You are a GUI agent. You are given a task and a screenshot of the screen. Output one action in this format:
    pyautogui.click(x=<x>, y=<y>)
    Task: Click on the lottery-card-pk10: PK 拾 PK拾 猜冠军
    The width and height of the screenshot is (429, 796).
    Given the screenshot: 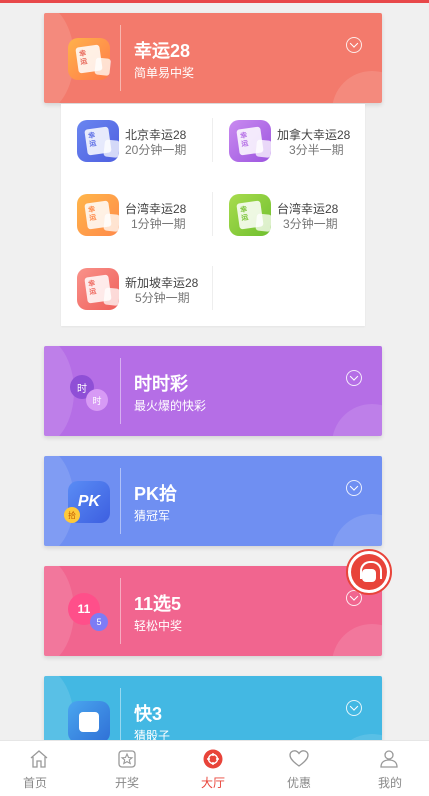 What is the action you would take?
    pyautogui.click(x=213, y=501)
    